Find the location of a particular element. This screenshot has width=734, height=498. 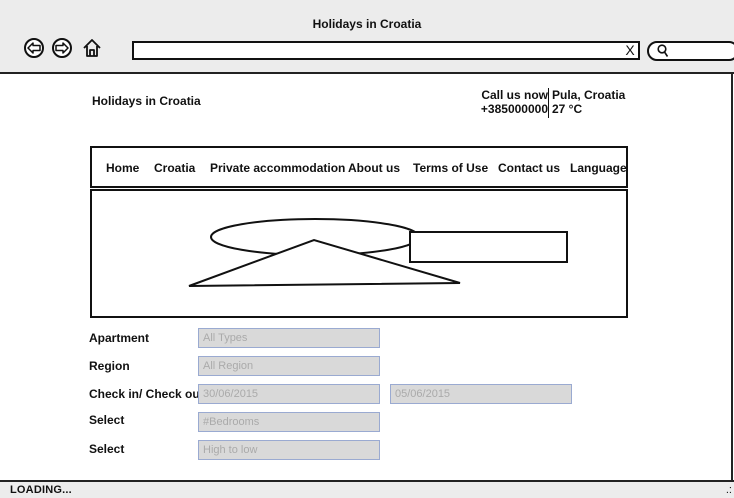

call-label: Call us now is located at coordinates (514, 95).